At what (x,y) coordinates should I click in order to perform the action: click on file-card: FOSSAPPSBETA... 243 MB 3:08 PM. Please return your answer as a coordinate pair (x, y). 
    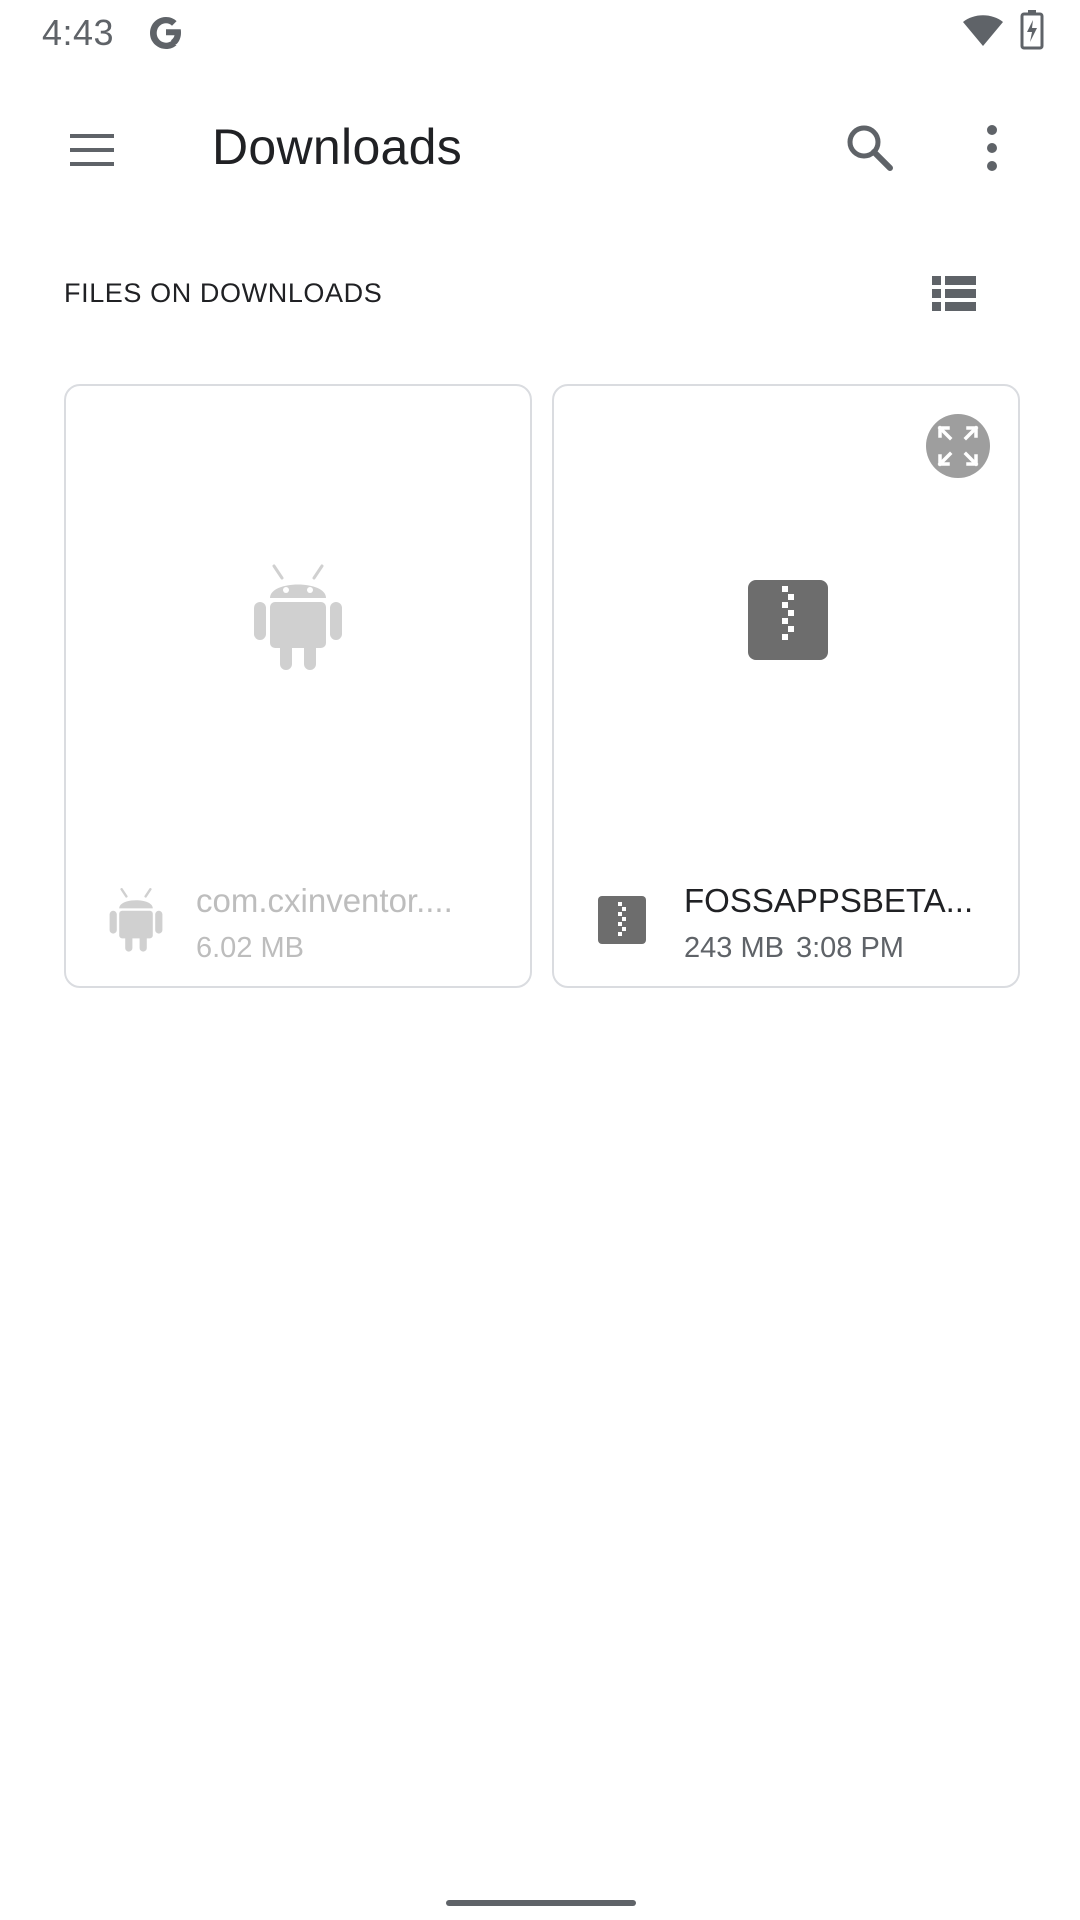
    Looking at the image, I should click on (786, 686).